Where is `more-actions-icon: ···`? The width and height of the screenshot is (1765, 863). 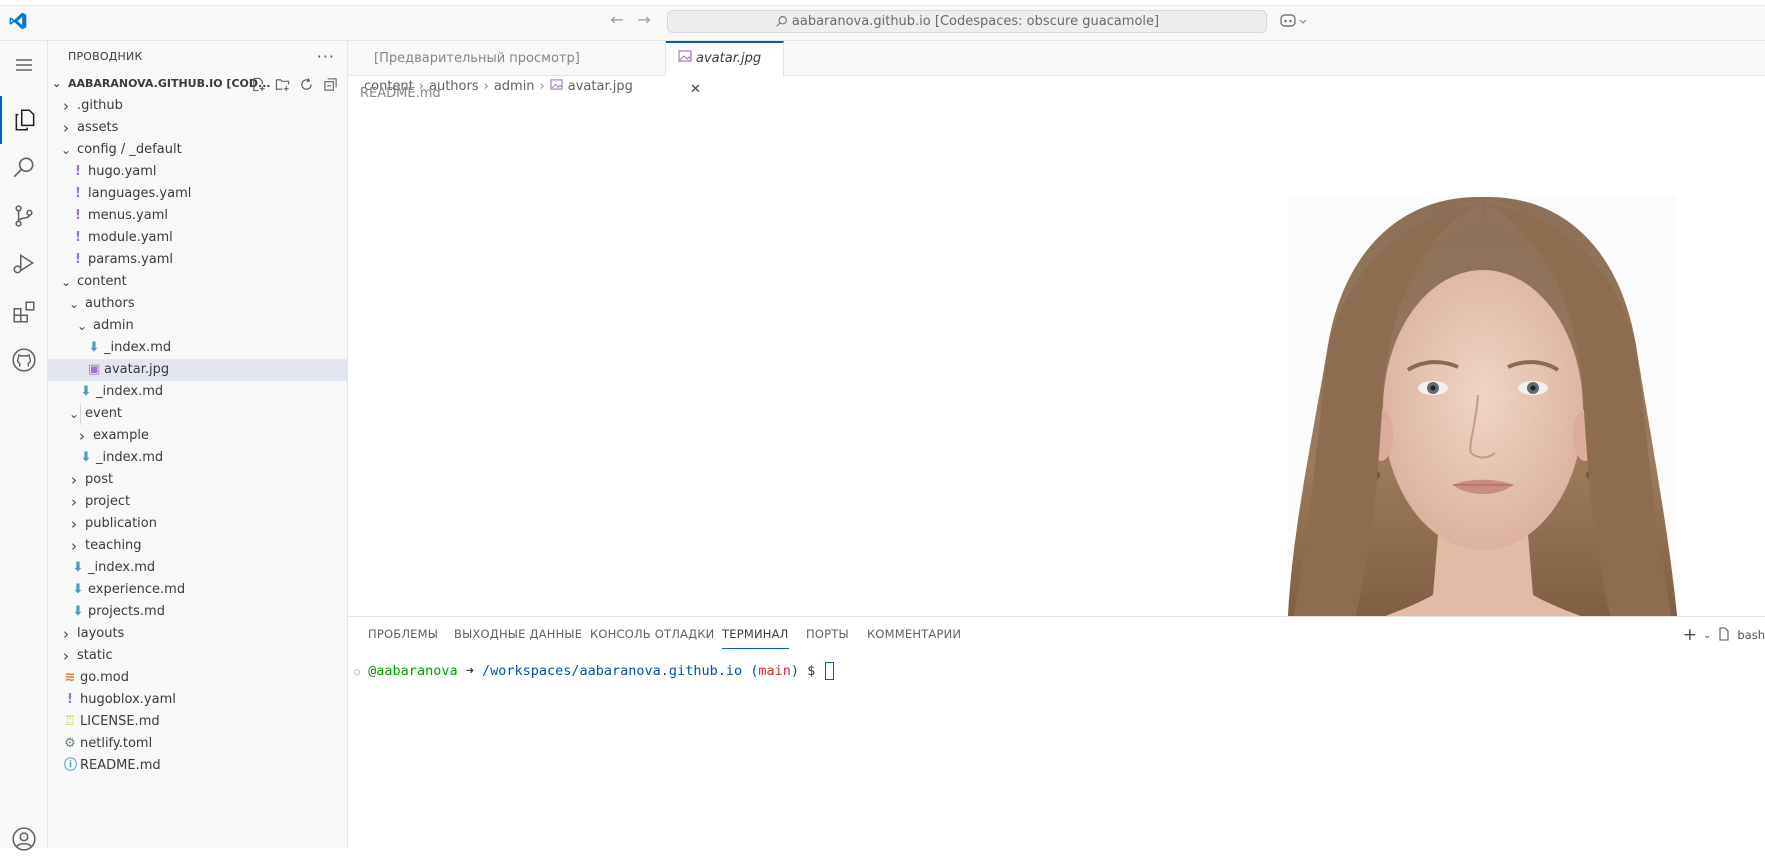
more-actions-icon: ··· is located at coordinates (326, 57).